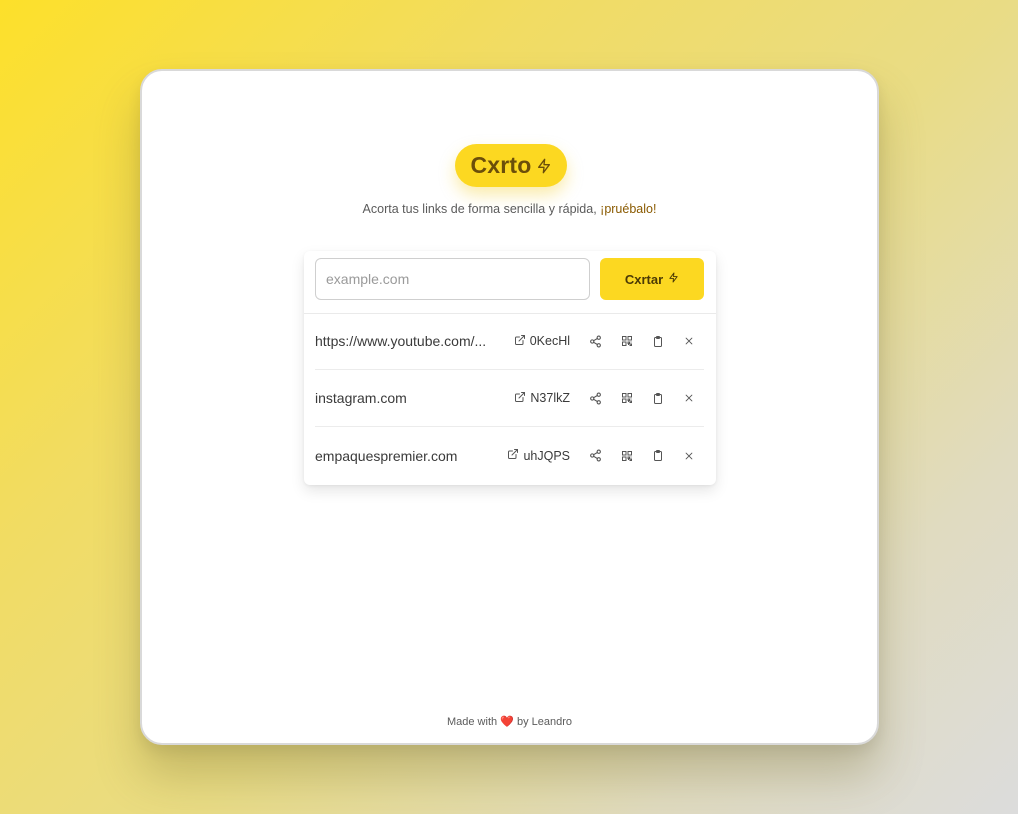 The image size is (1018, 814). I want to click on footer: Made with ❤️ by Leandro, so click(509, 721).